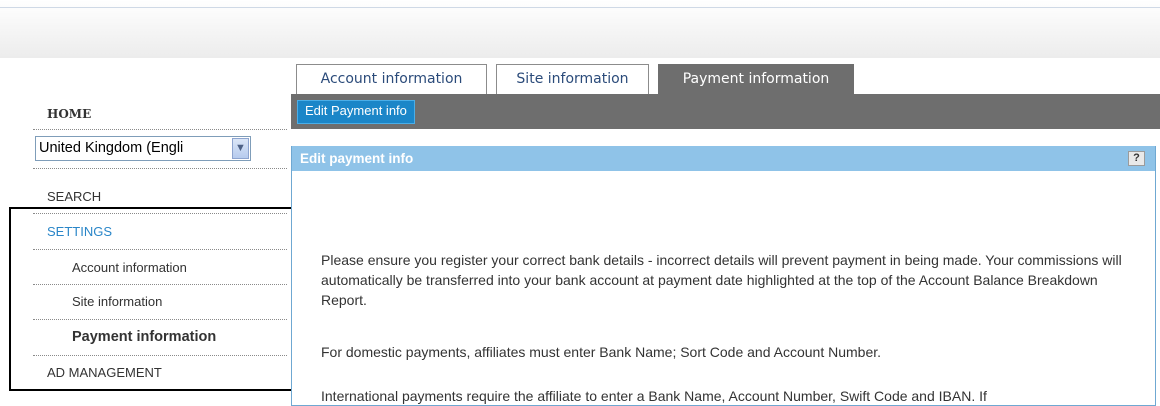  What do you see at coordinates (725, 111) in the screenshot?
I see `toolbar: Edit Payment info` at bounding box center [725, 111].